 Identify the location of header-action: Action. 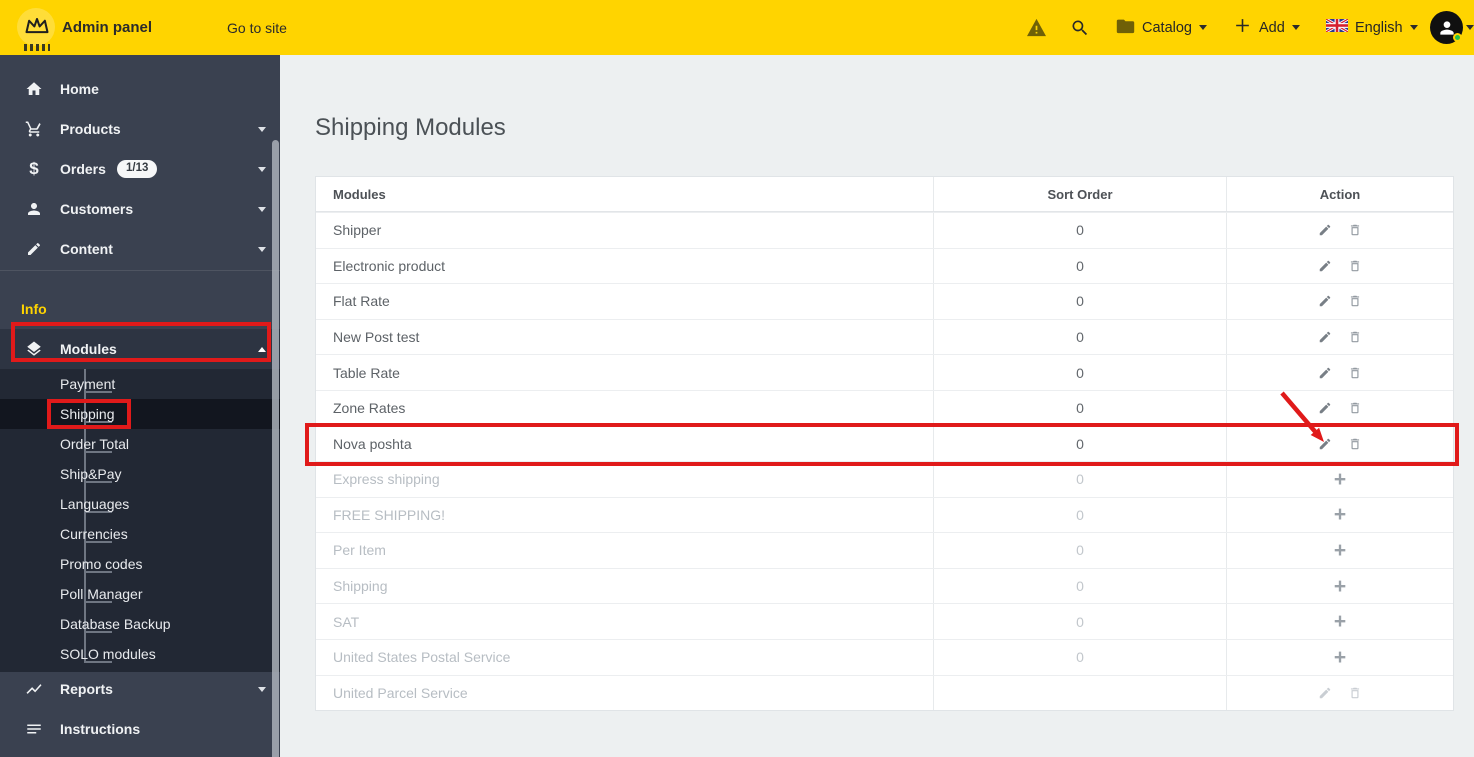
(1340, 194).